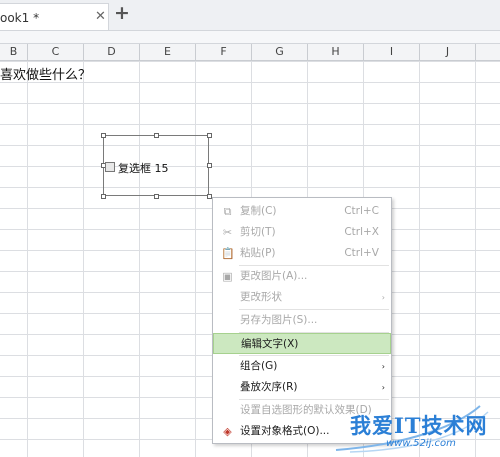  Describe the element at coordinates (156, 196) in the screenshot. I see `resize-handle-bottom` at that location.